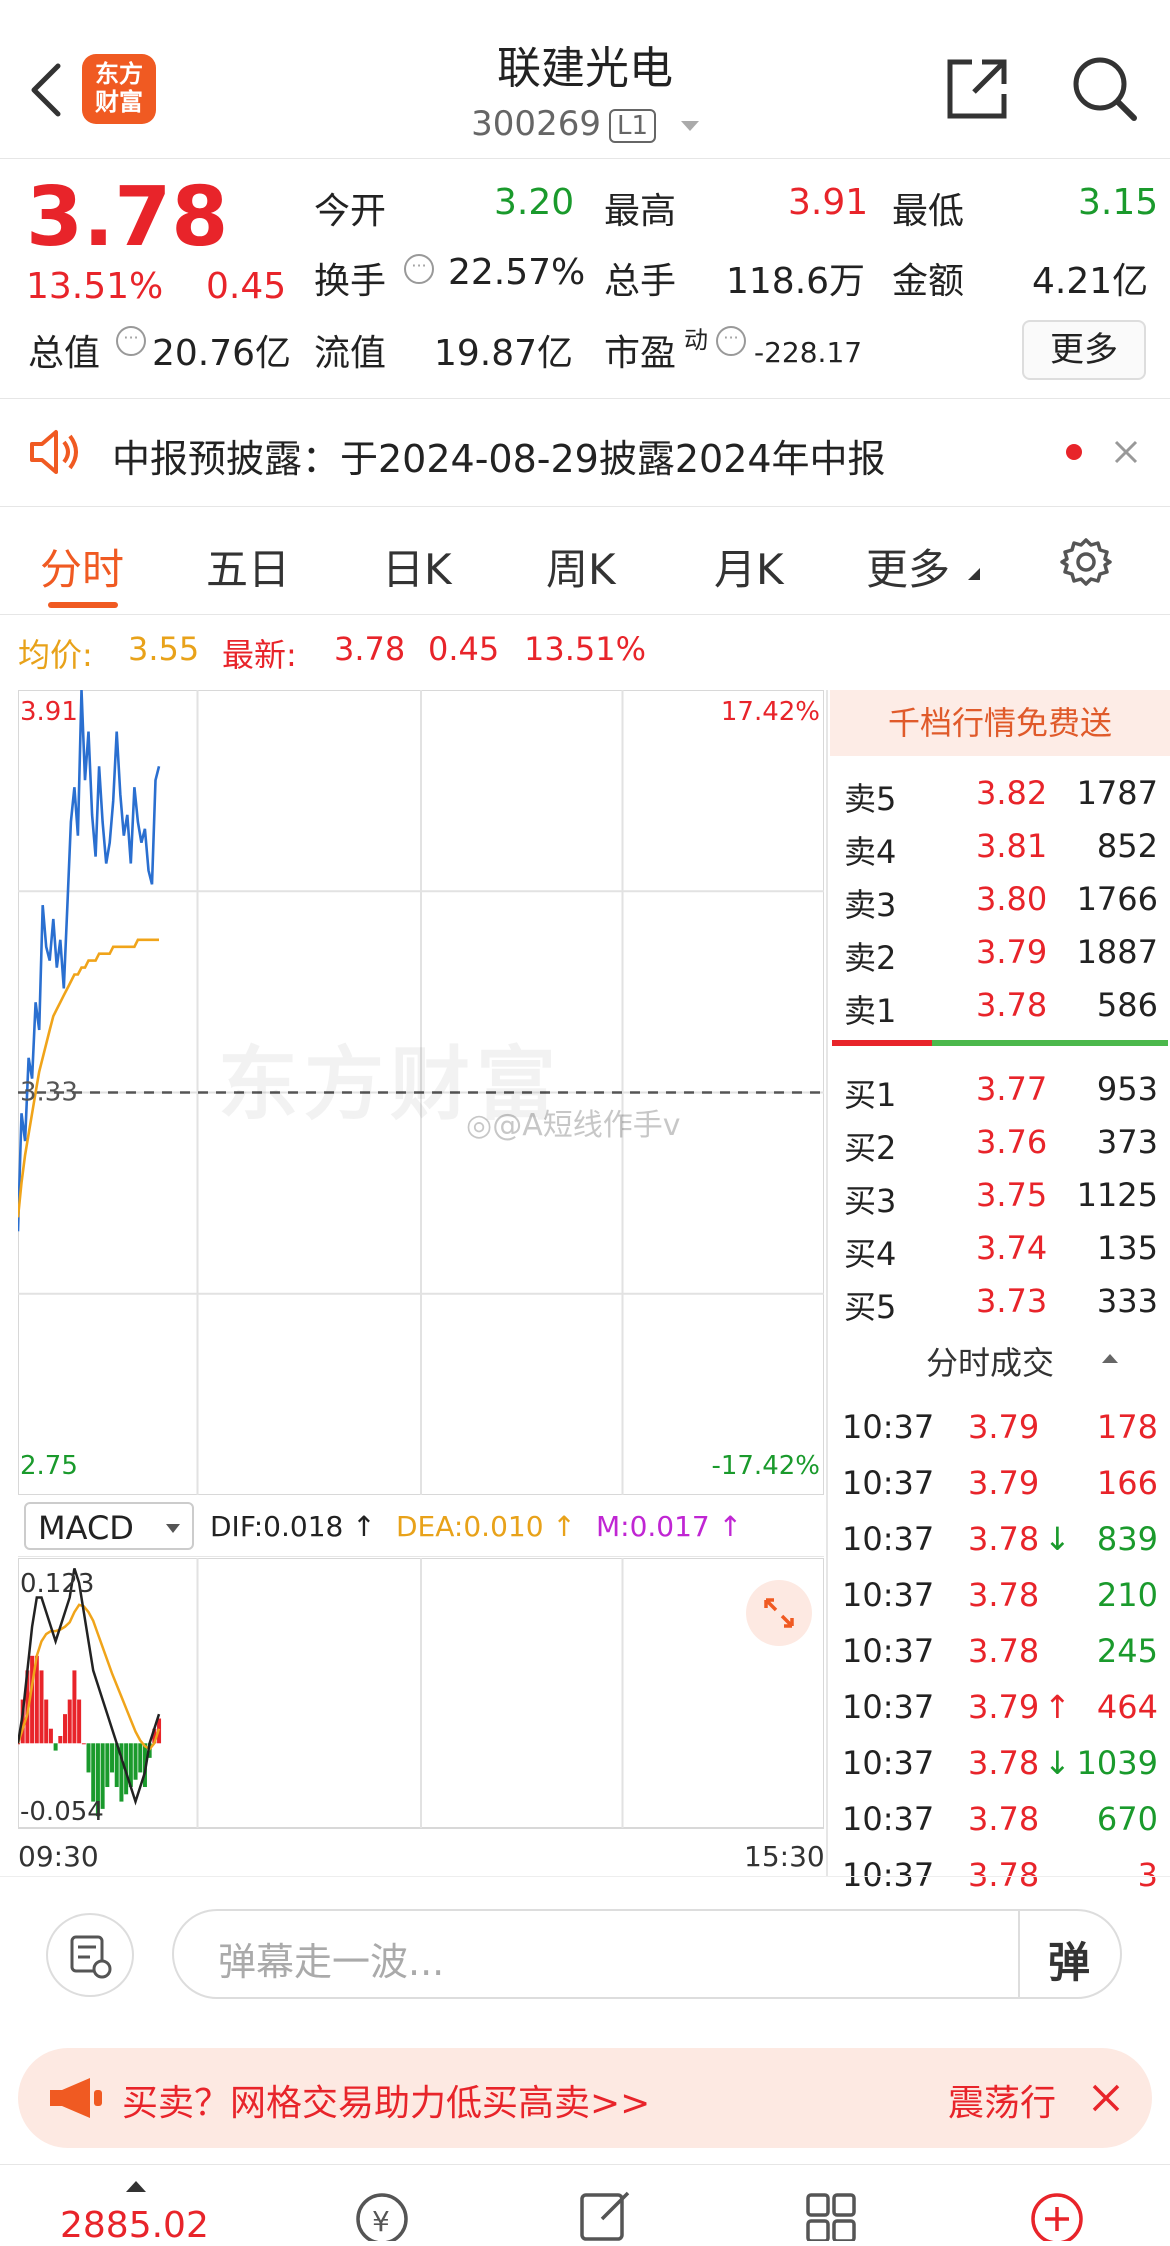 Image resolution: width=1170 pixels, height=2246 pixels. What do you see at coordinates (1127, 1595) in the screenshot?
I see `tick-volume: 210` at bounding box center [1127, 1595].